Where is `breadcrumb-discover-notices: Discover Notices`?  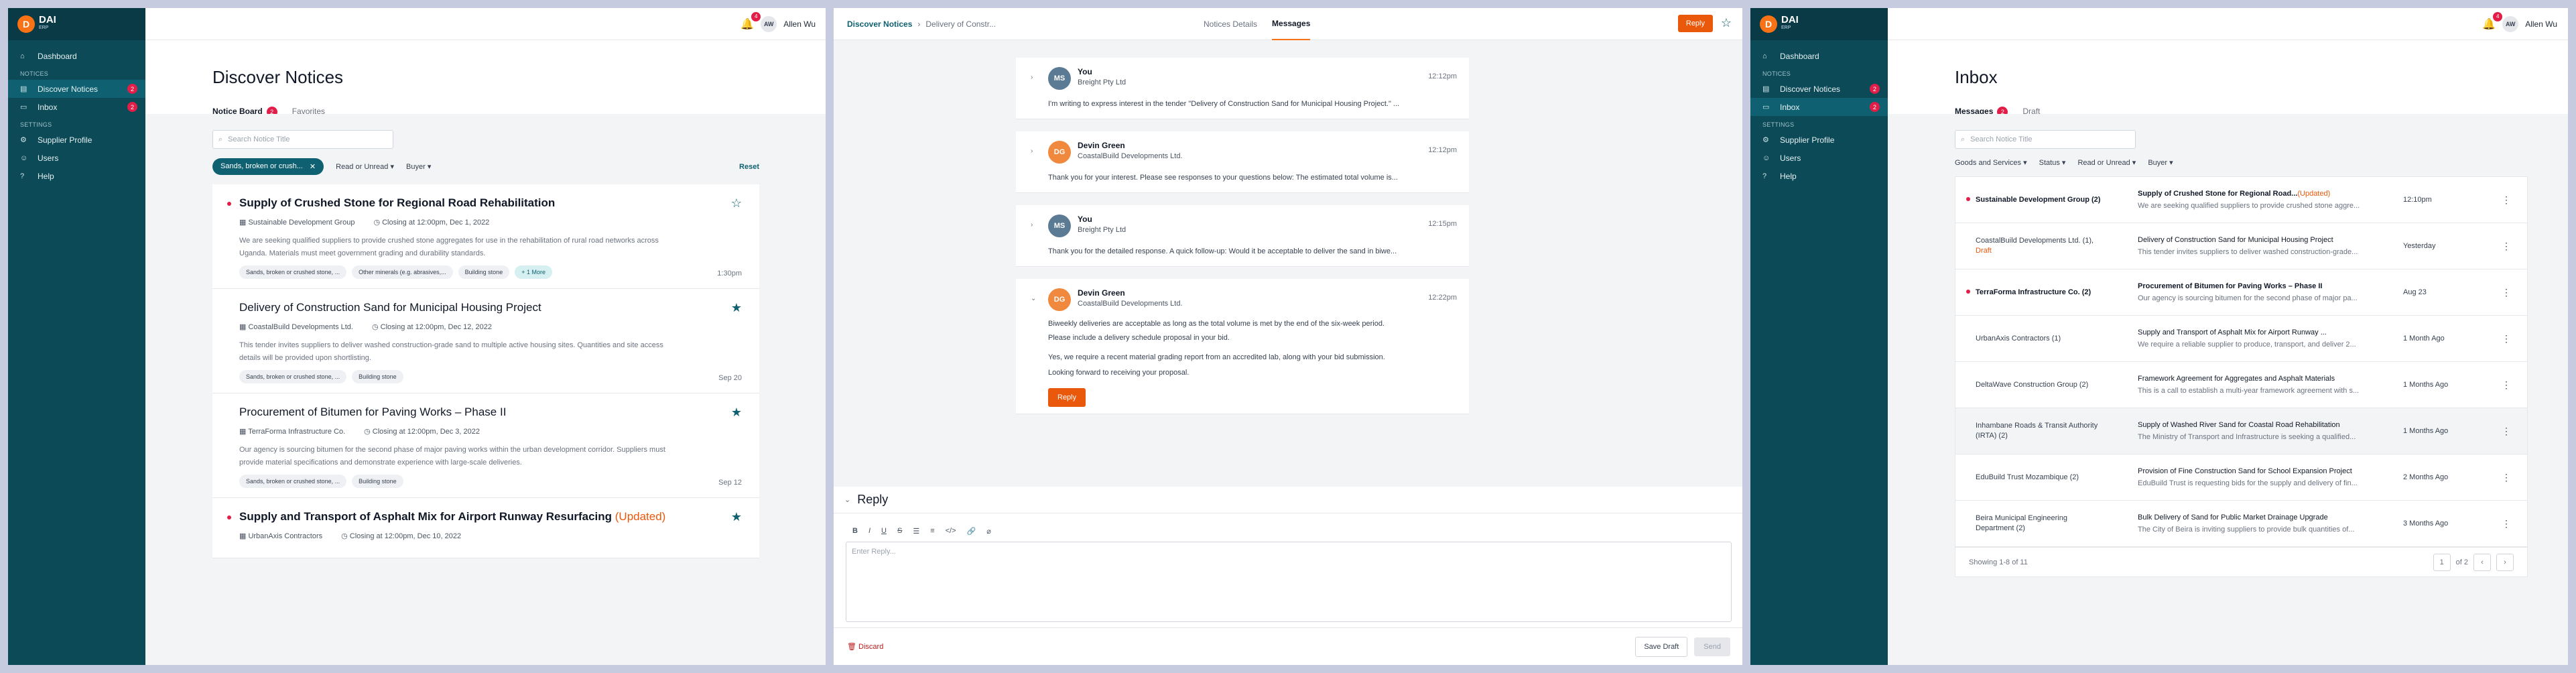
breadcrumb-discover-notices: Discover Notices is located at coordinates (879, 24).